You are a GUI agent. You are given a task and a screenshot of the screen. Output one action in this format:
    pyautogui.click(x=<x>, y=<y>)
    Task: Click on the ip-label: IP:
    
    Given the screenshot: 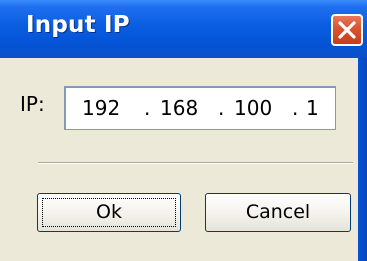 What is the action you would take?
    pyautogui.click(x=32, y=104)
    